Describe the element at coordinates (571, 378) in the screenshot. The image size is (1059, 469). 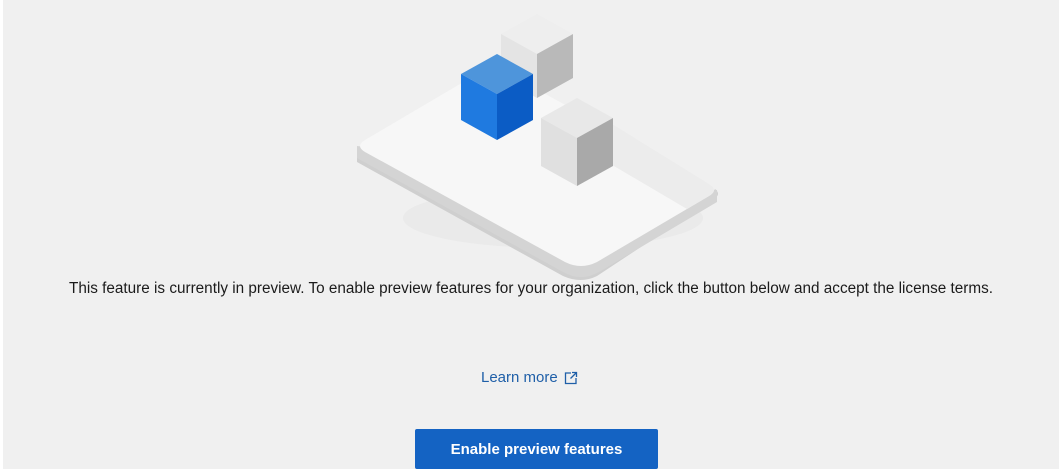
I see `external-link-icon` at that location.